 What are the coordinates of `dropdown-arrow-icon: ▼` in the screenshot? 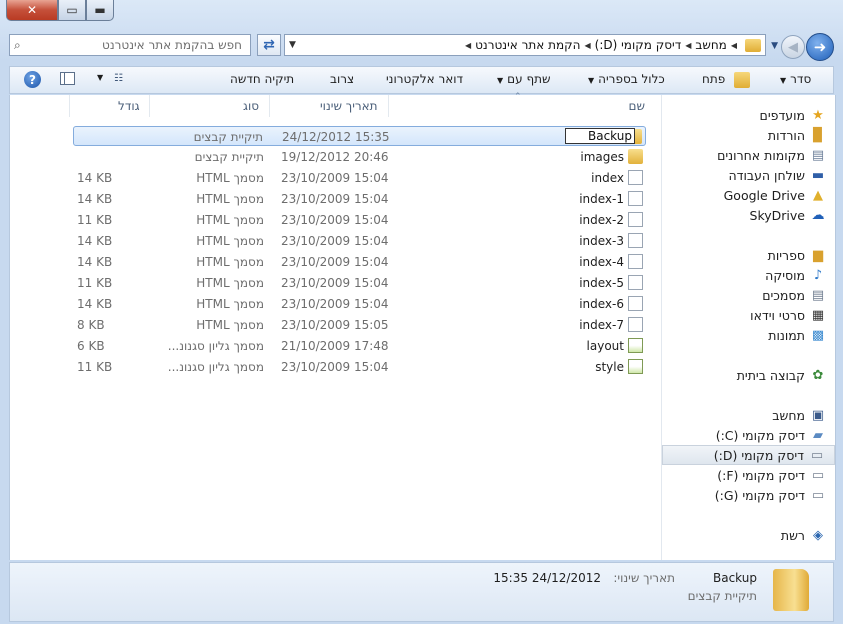 It's located at (591, 80).